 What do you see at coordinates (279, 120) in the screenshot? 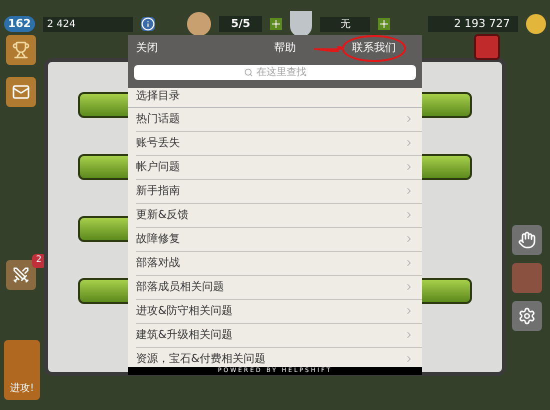
I see `category-item: 热门话题` at bounding box center [279, 120].